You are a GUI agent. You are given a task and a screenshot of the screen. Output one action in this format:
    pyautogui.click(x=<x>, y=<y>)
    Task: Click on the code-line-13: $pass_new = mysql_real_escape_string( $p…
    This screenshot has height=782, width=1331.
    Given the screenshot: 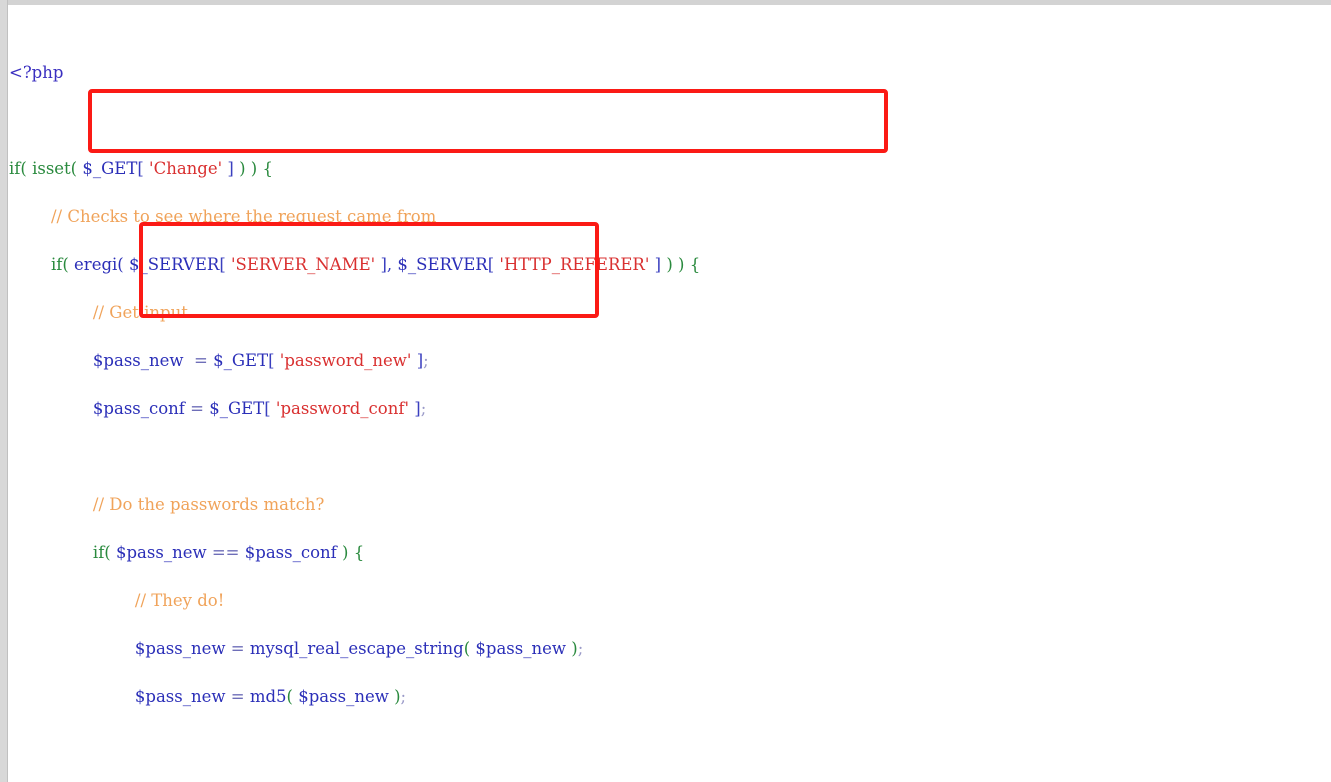 What is the action you would take?
    pyautogui.click(x=359, y=648)
    